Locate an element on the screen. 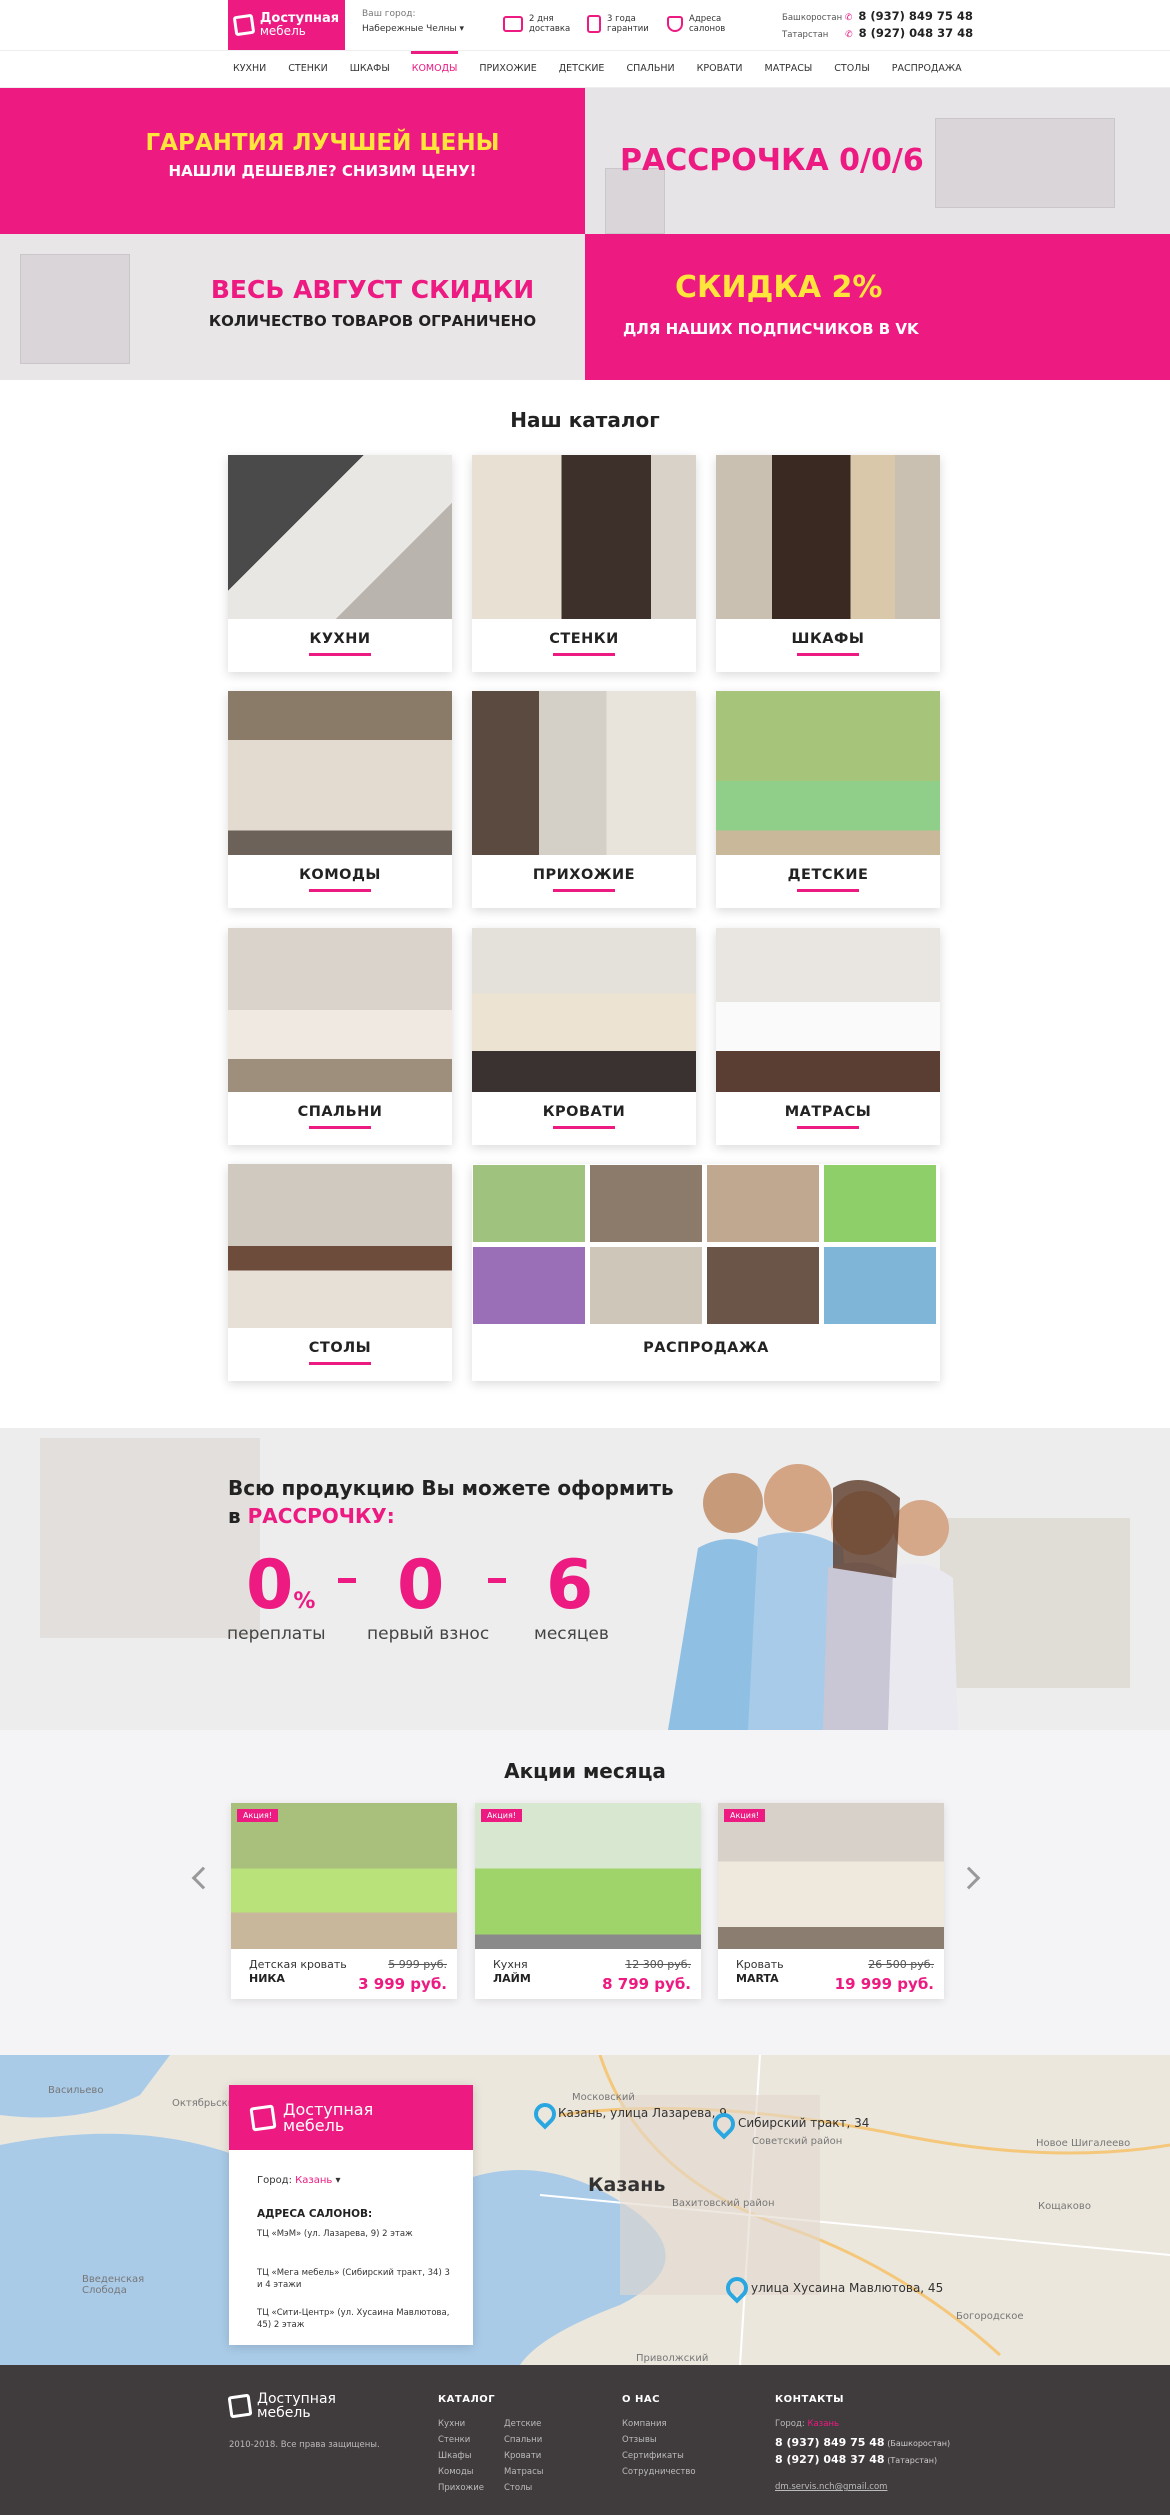 The height and width of the screenshot is (2515, 1170). catalog-card-mattresses: МАТРАСЫ is located at coordinates (828, 1036).